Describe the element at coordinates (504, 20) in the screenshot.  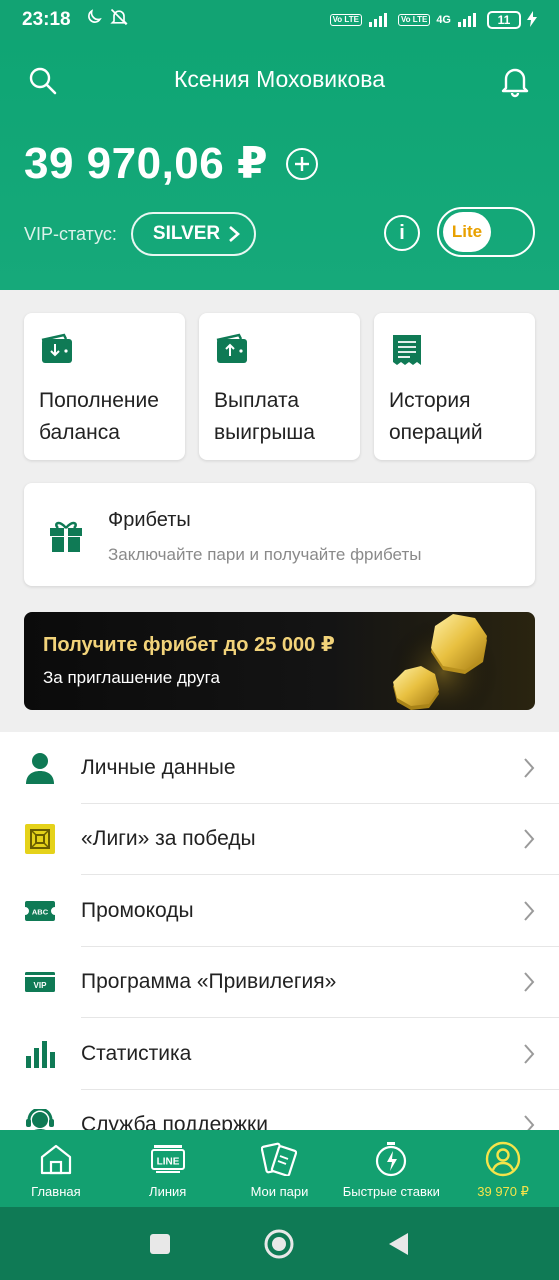
I see `battery-indicator: 11` at that location.